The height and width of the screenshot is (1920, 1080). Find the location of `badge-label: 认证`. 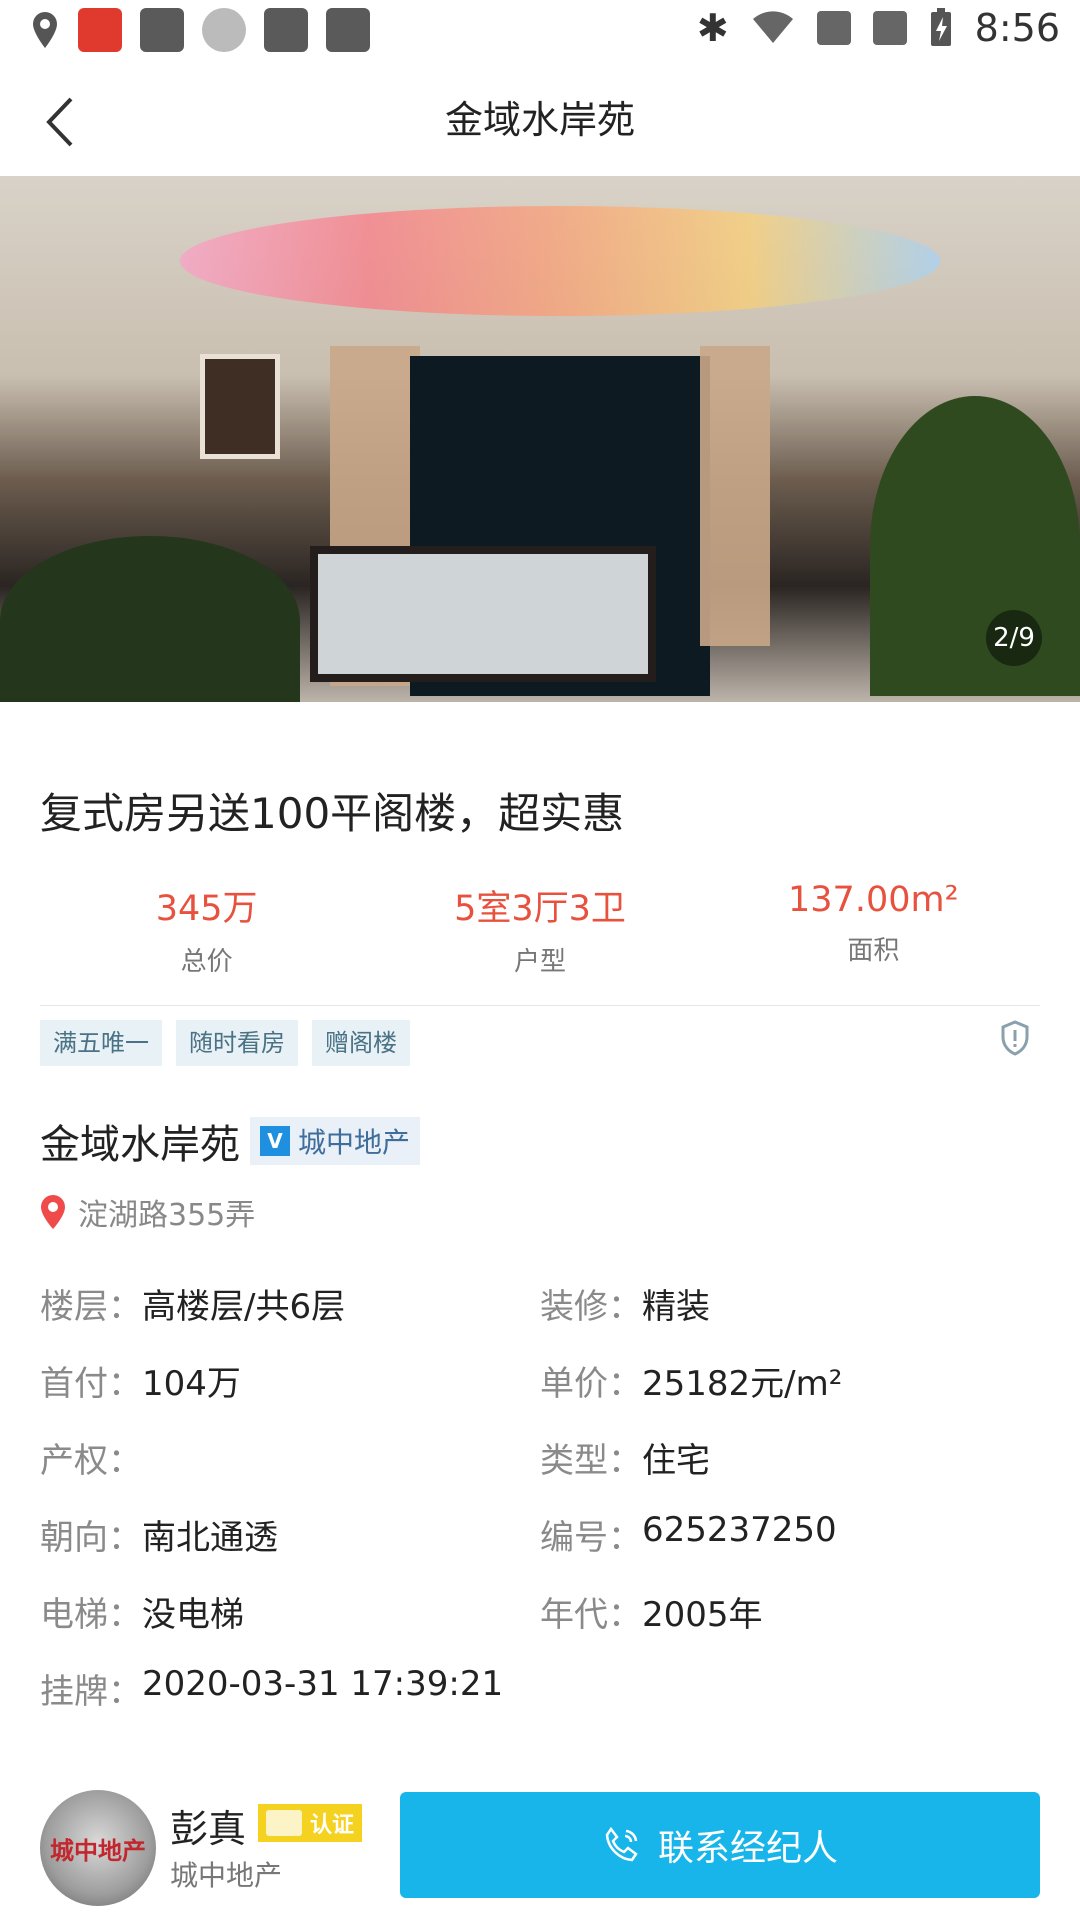

badge-label: 认证 is located at coordinates (332, 1825).